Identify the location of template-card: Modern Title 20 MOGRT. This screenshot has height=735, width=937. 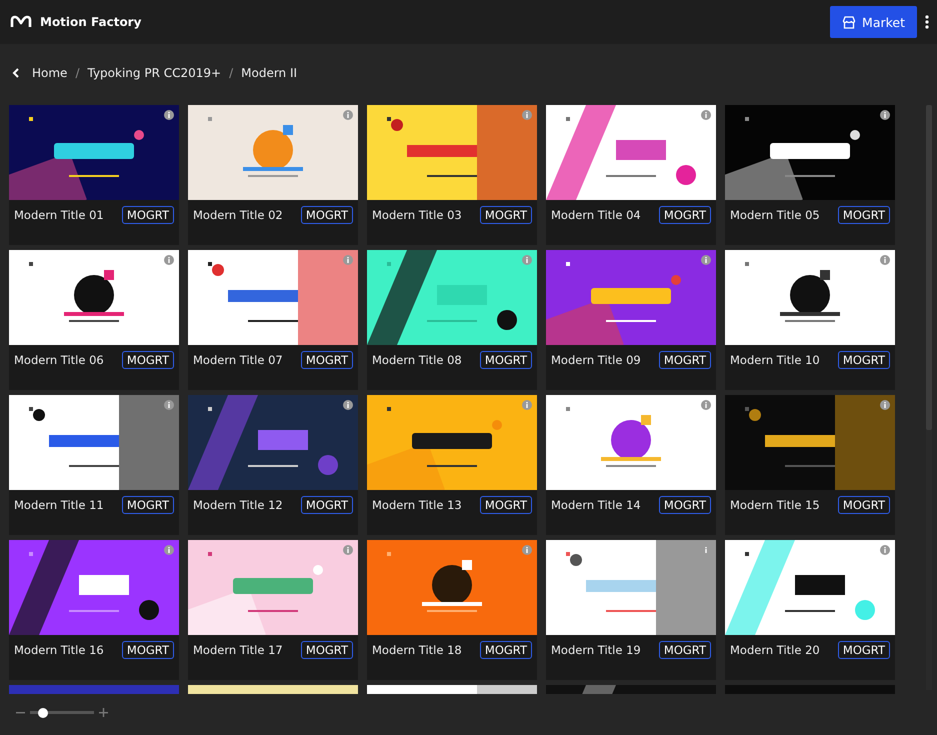
(810, 610).